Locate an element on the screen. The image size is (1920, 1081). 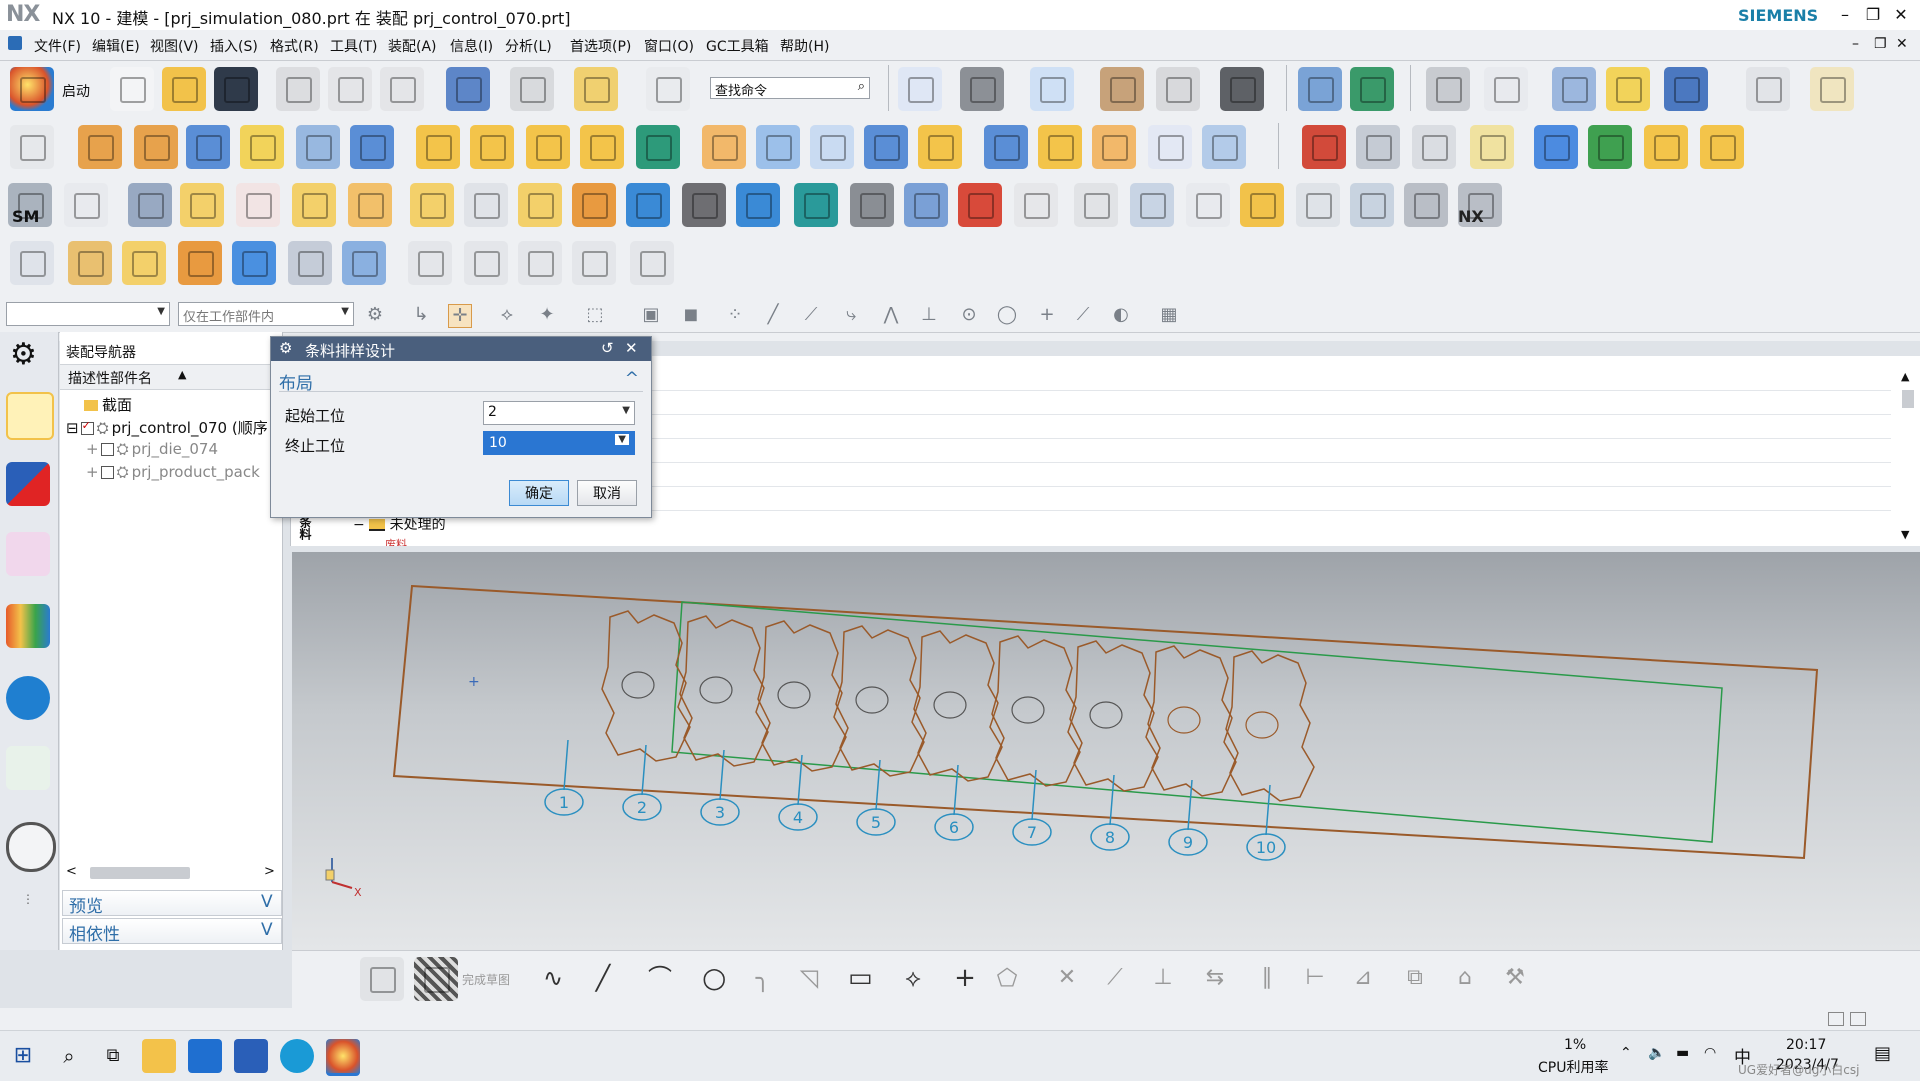
clock-time: 20:17 is located at coordinates (1806, 1045).